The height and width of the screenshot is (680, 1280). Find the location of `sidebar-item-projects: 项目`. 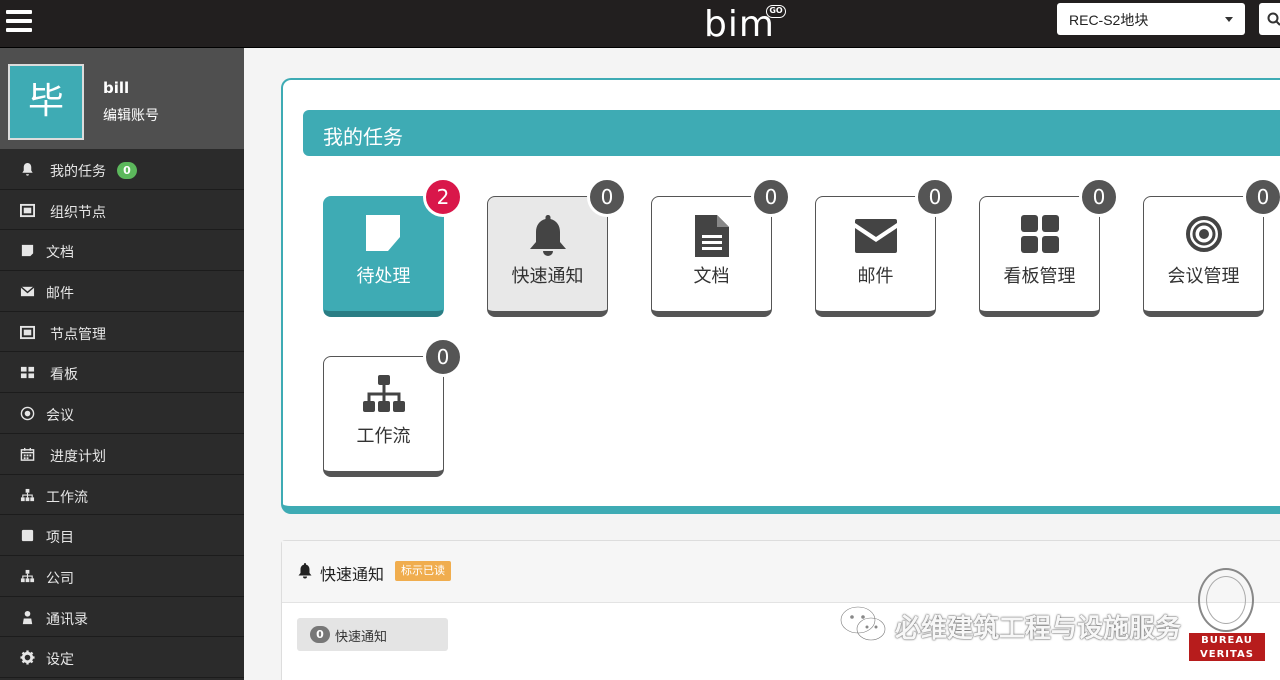

sidebar-item-projects: 项目 is located at coordinates (122, 535).